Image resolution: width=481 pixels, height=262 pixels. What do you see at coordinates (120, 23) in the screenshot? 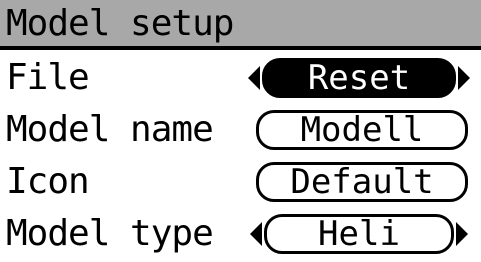
I see `page-title: Model setup` at bounding box center [120, 23].